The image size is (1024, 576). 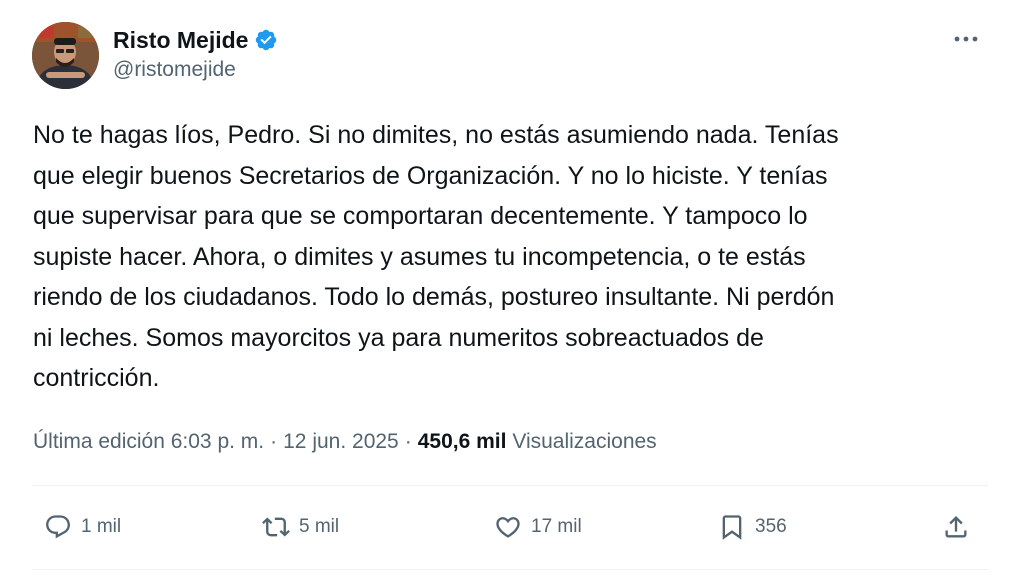 What do you see at coordinates (584, 441) in the screenshot?
I see `views-label: Visualizaciones` at bounding box center [584, 441].